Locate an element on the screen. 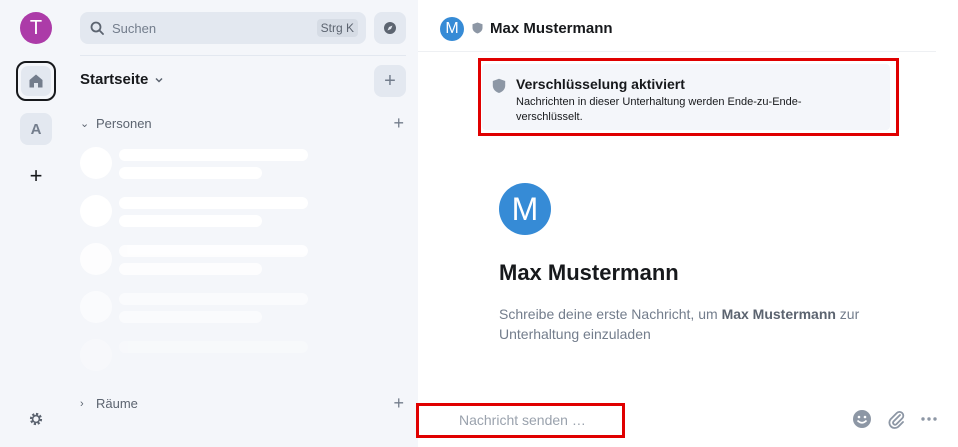 This screenshot has width=958, height=447. compass-icon is located at coordinates (390, 28).